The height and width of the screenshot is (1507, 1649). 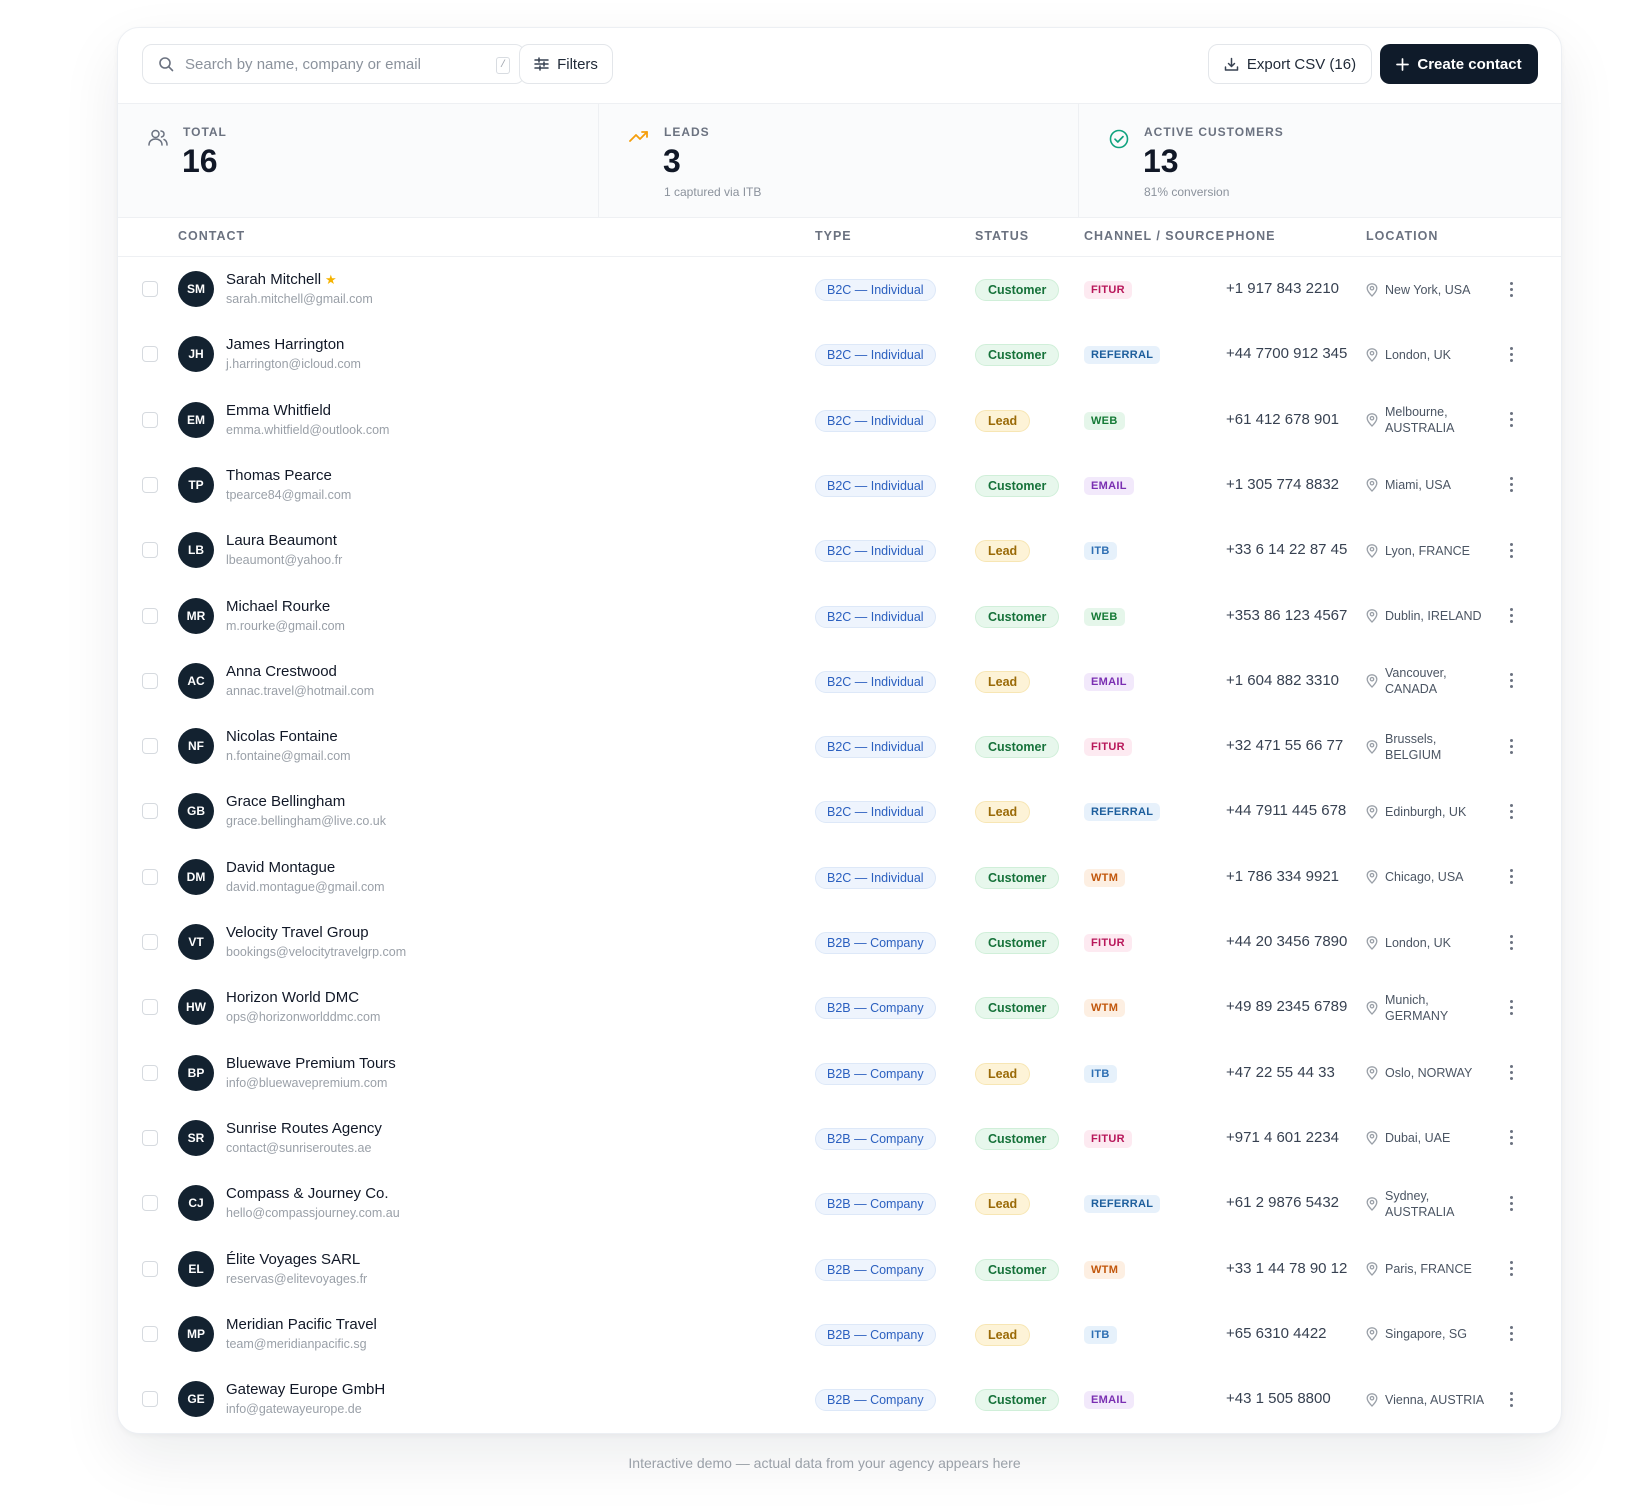 I want to click on location-text: Munich, GERMANY, so click(x=1417, y=1007).